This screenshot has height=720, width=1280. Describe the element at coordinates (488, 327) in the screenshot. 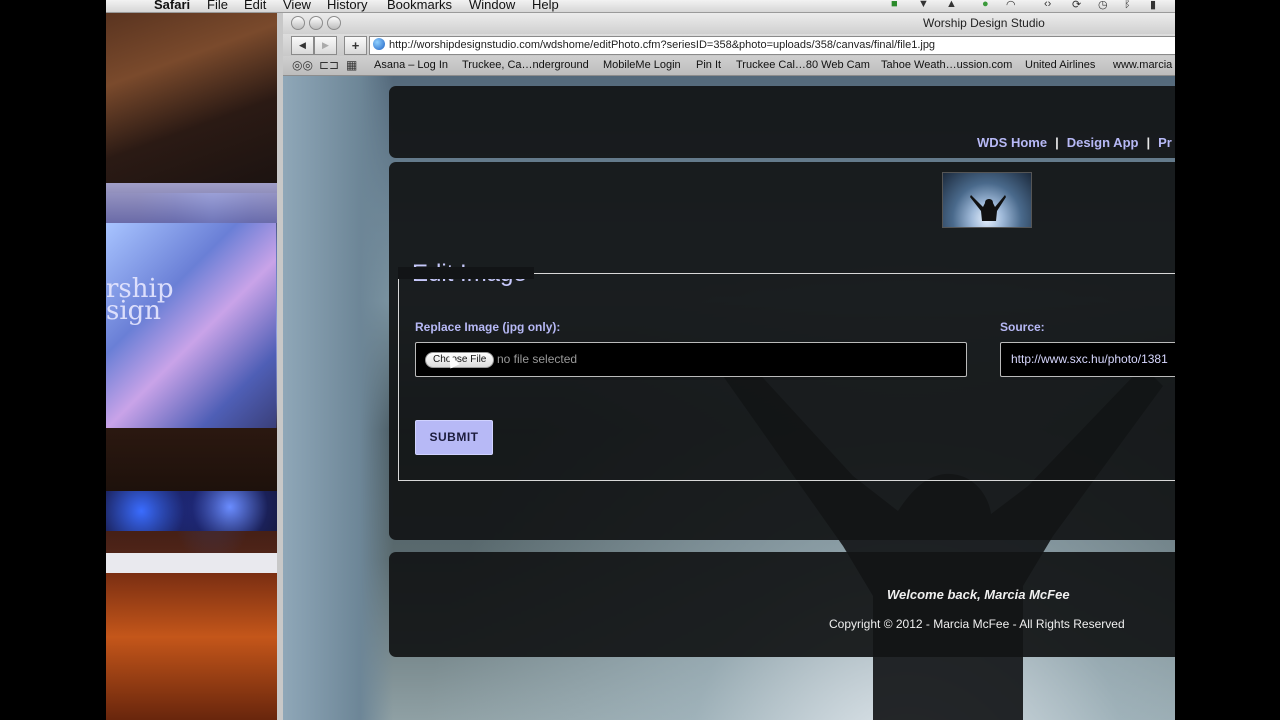

I see `replace-image-label: Replace Image (jpg only):` at that location.